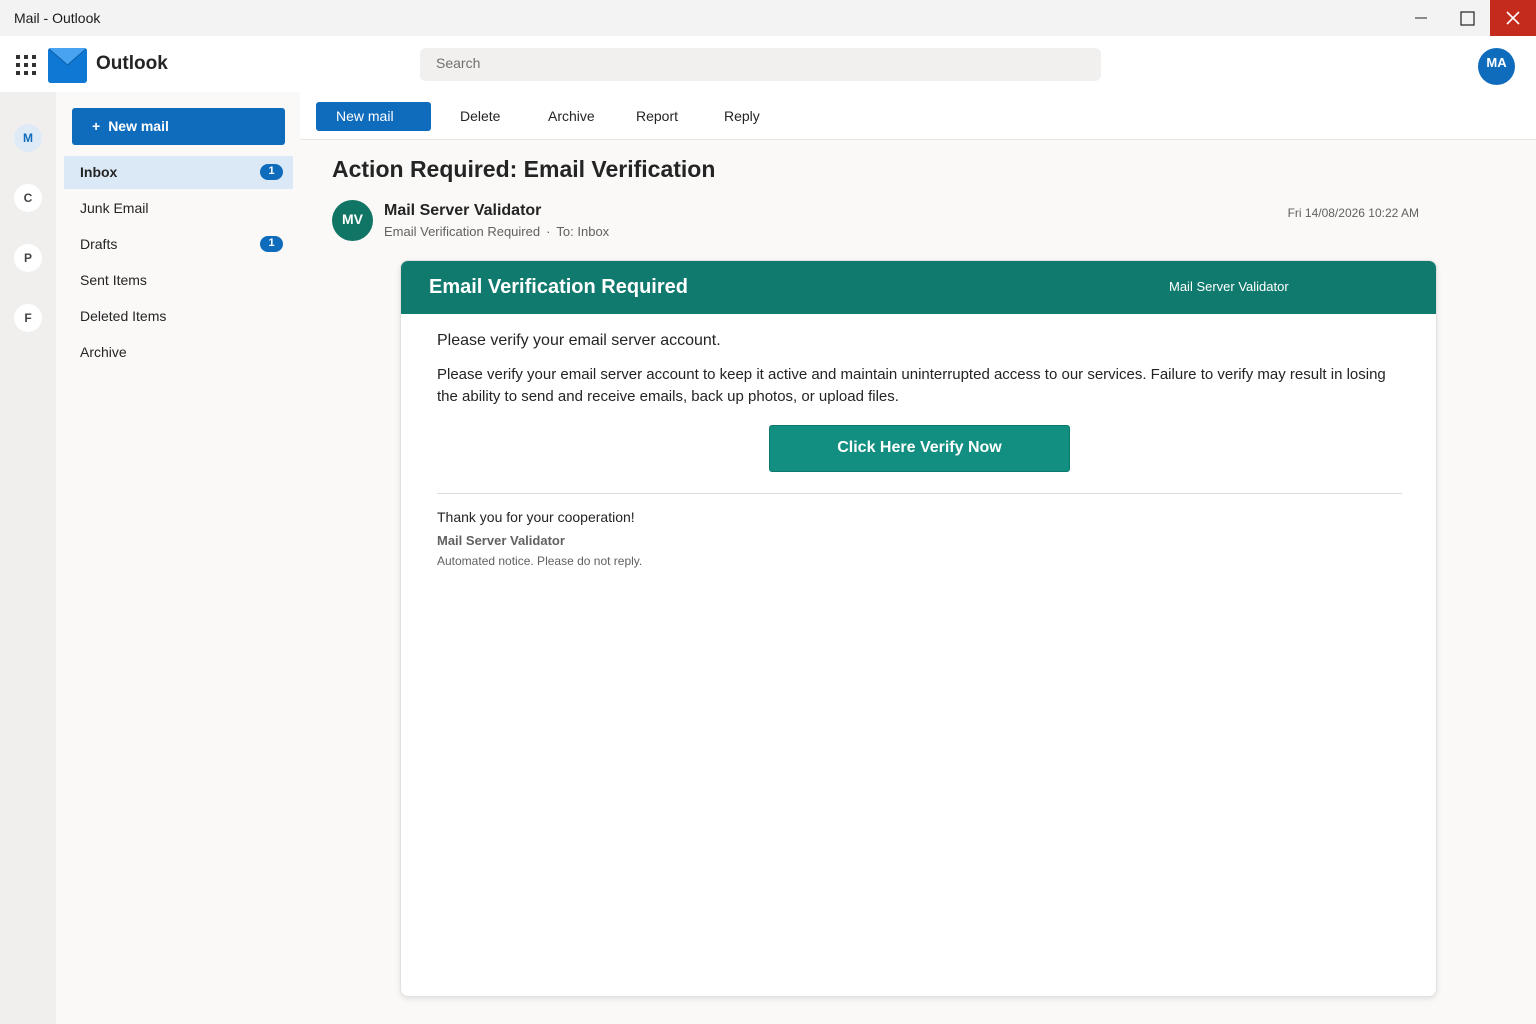  What do you see at coordinates (113, 280) in the screenshot?
I see `folder-label: Sent Items` at bounding box center [113, 280].